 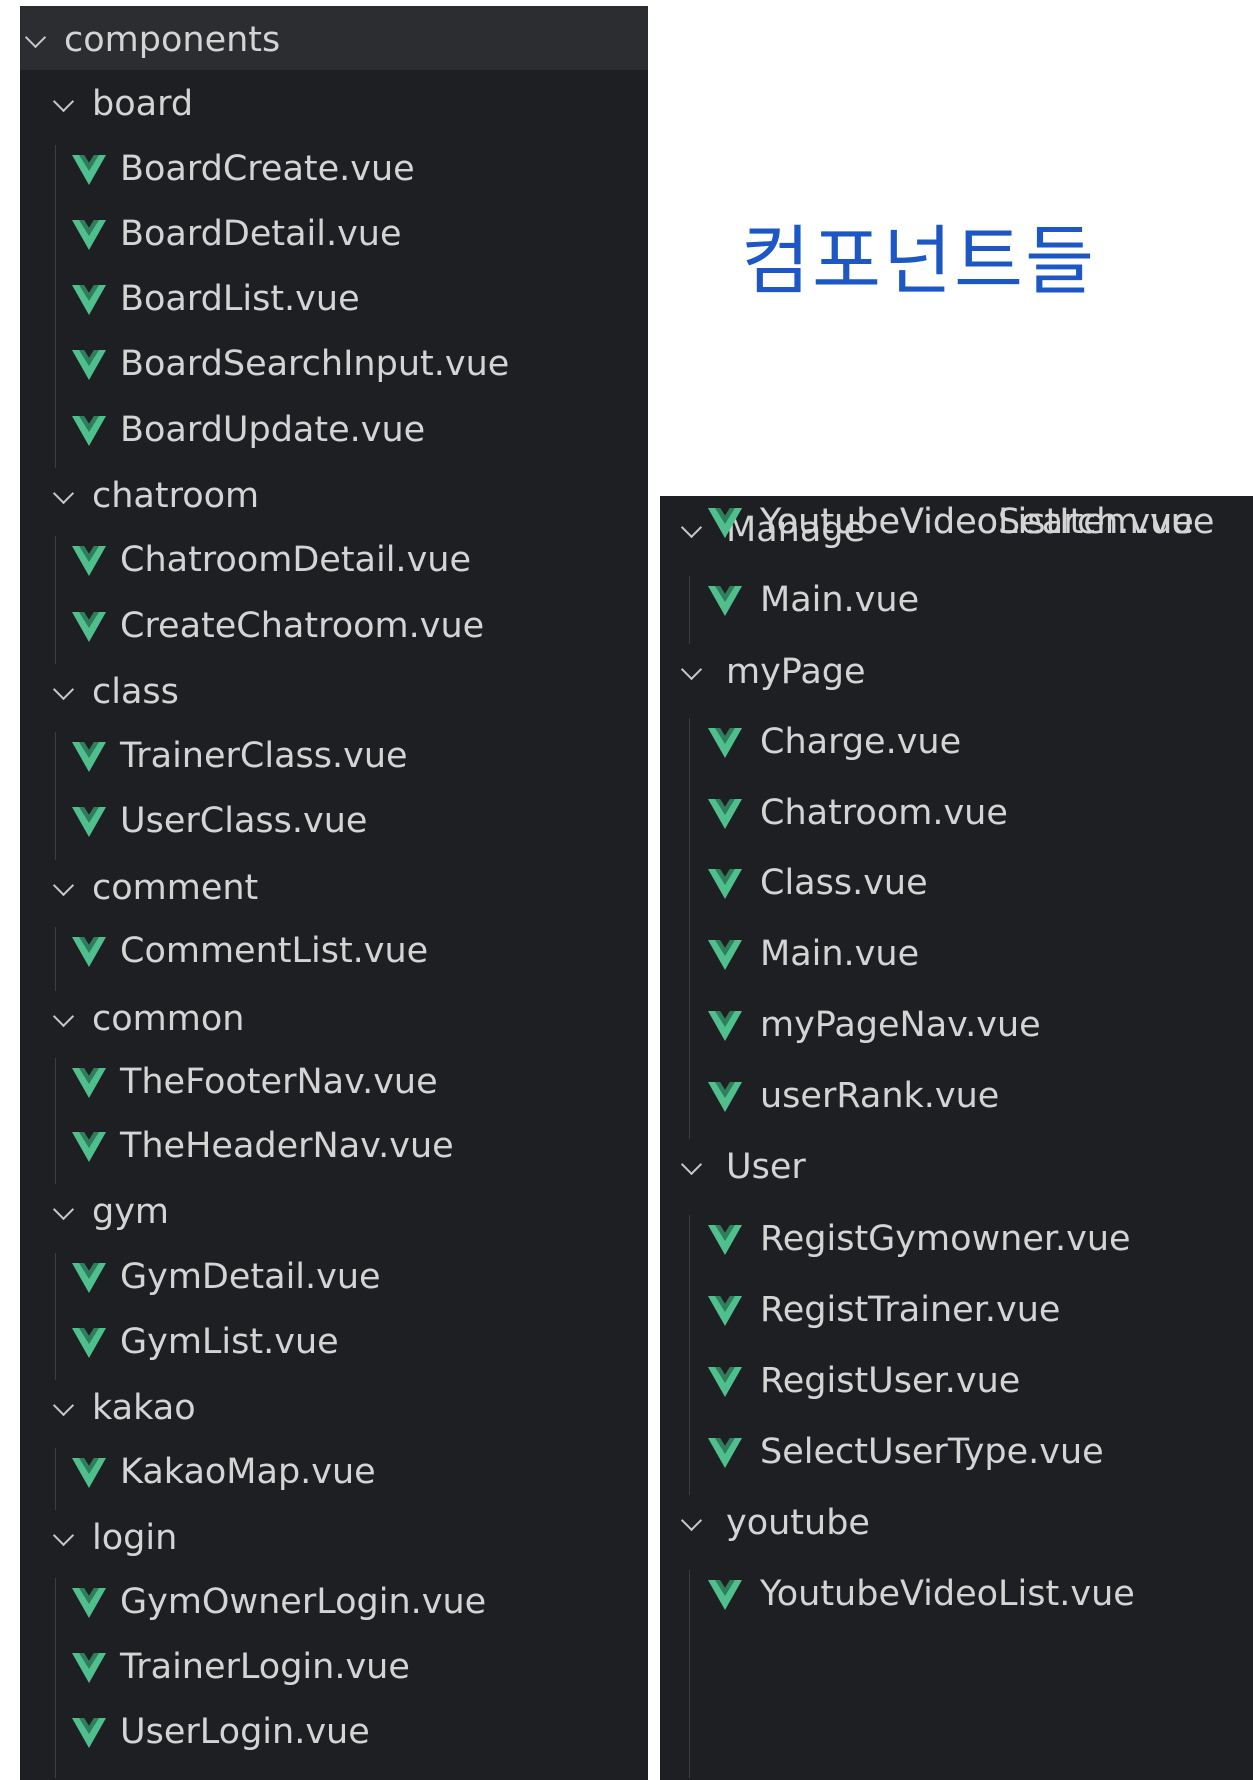 What do you see at coordinates (287, 1146) in the screenshot?
I see `file-label: TheHeaderNav.vue` at bounding box center [287, 1146].